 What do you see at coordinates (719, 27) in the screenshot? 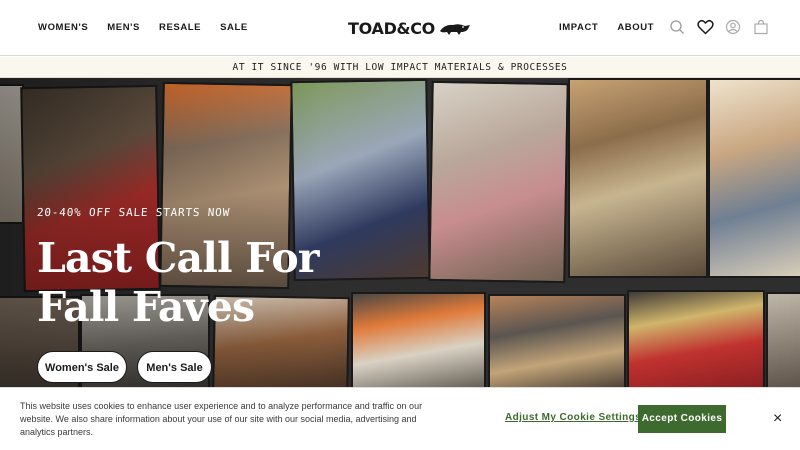
I see `header-icons` at bounding box center [719, 27].